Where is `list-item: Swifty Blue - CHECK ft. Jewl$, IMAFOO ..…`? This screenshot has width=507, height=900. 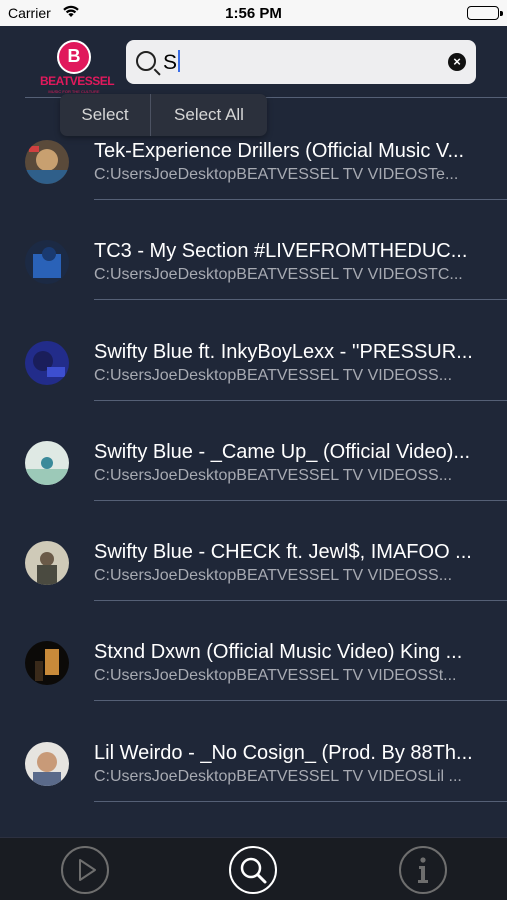 list-item: Swifty Blue - CHECK ft. Jewl$, IMAFOO ..… is located at coordinates (253, 551).